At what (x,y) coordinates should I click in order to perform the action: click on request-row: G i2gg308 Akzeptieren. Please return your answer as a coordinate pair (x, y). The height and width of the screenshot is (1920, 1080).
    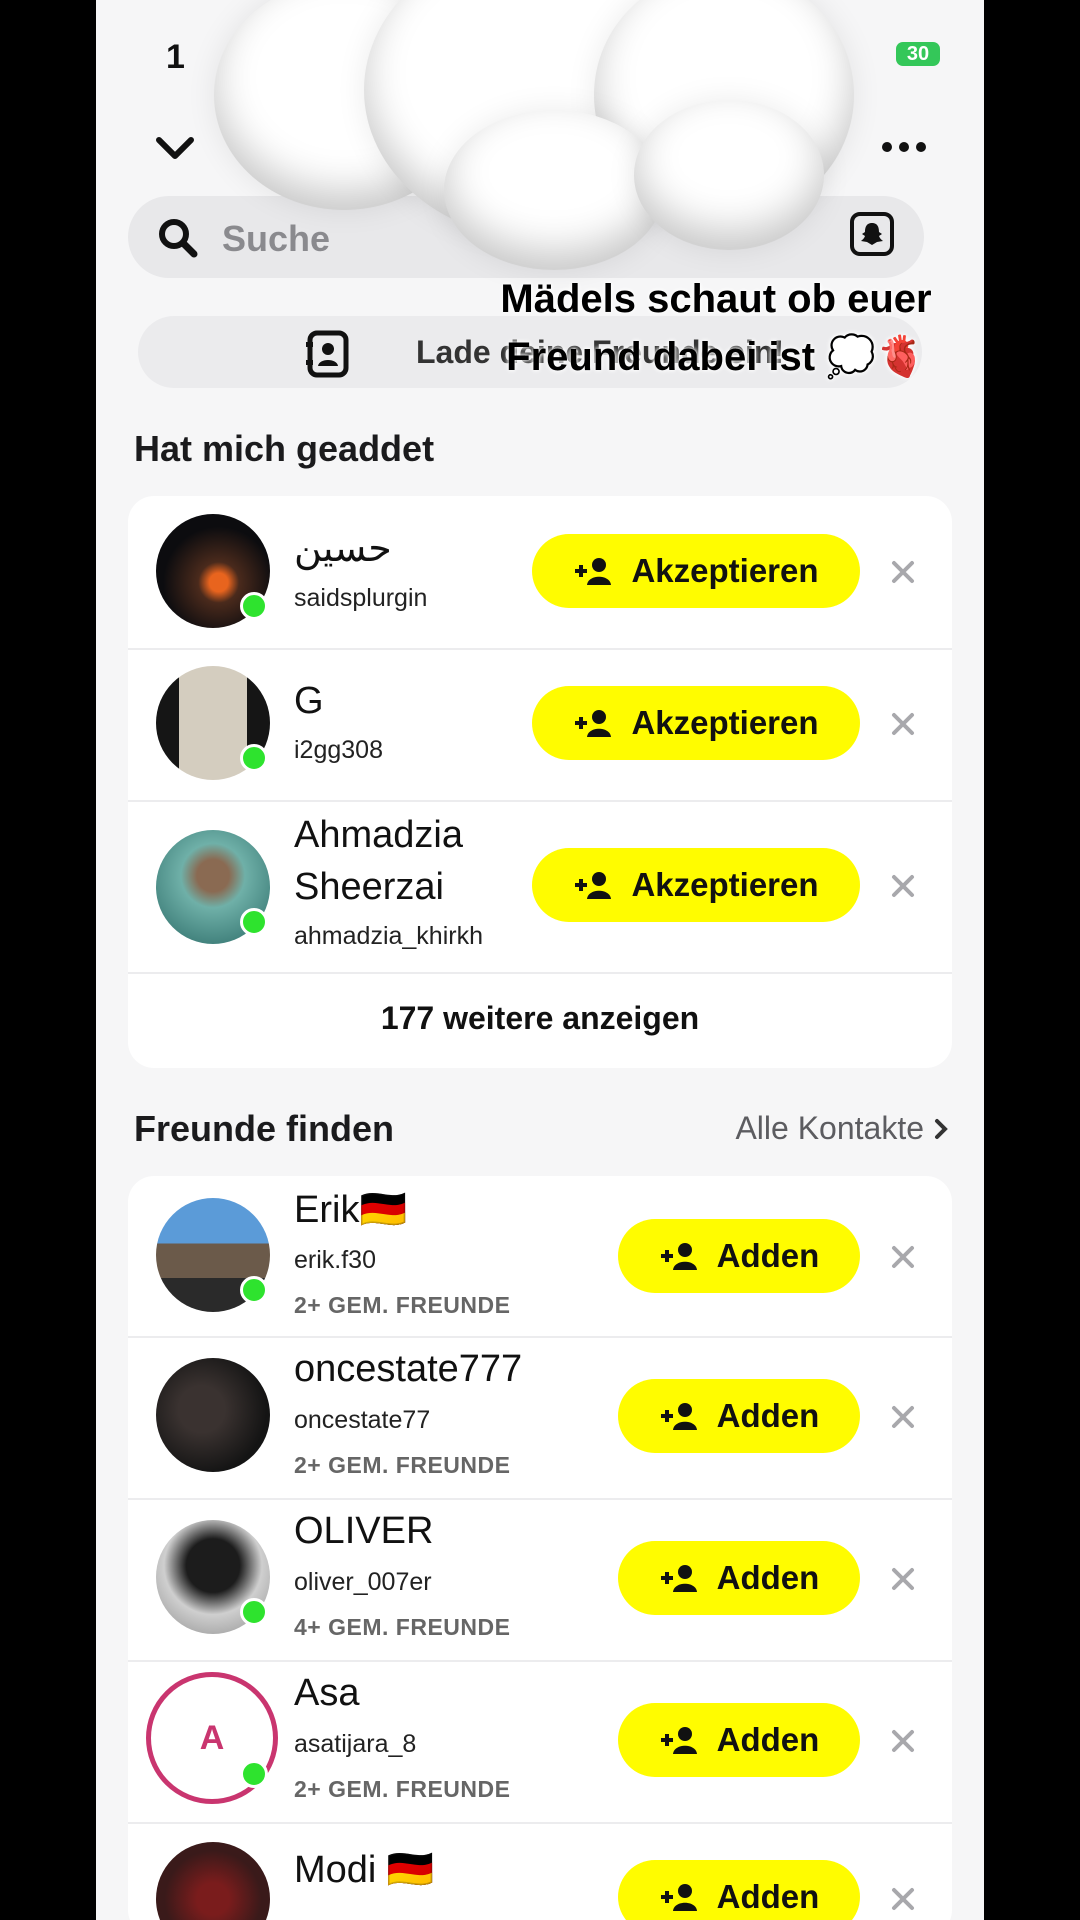
    Looking at the image, I should click on (540, 725).